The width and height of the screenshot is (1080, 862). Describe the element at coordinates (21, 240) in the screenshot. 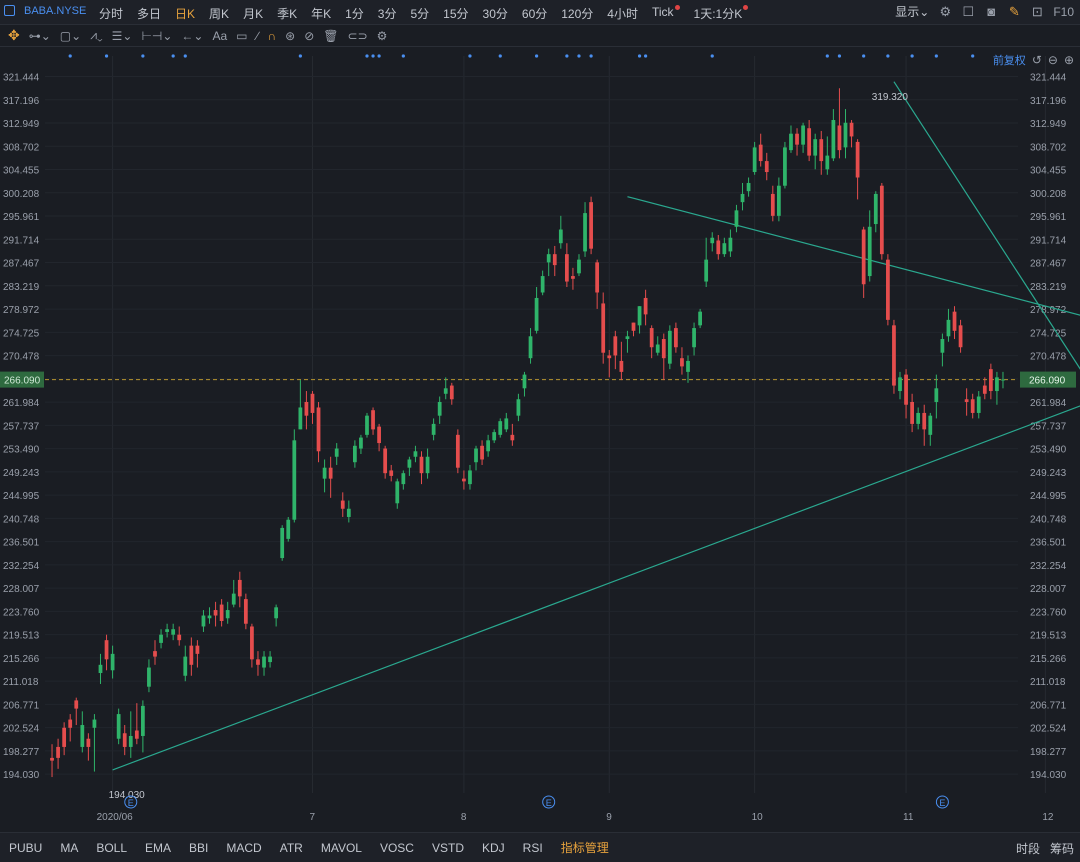

I see `y-tick-label-left: 291.714` at that location.